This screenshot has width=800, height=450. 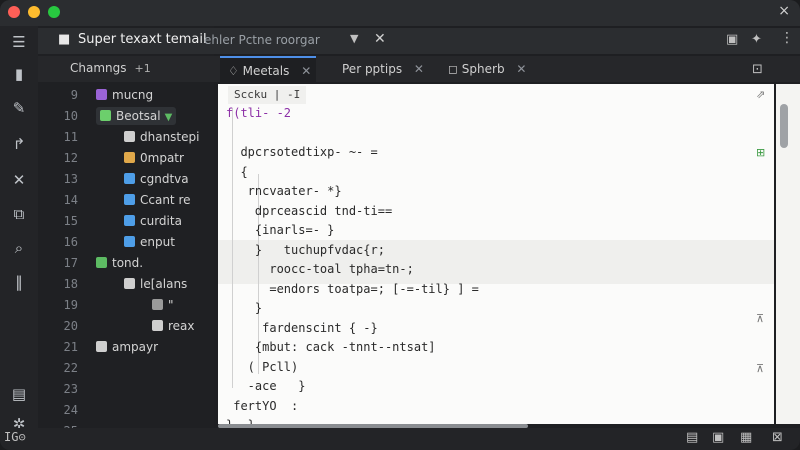 I want to click on tree-row: 23, so click(x=126, y=389).